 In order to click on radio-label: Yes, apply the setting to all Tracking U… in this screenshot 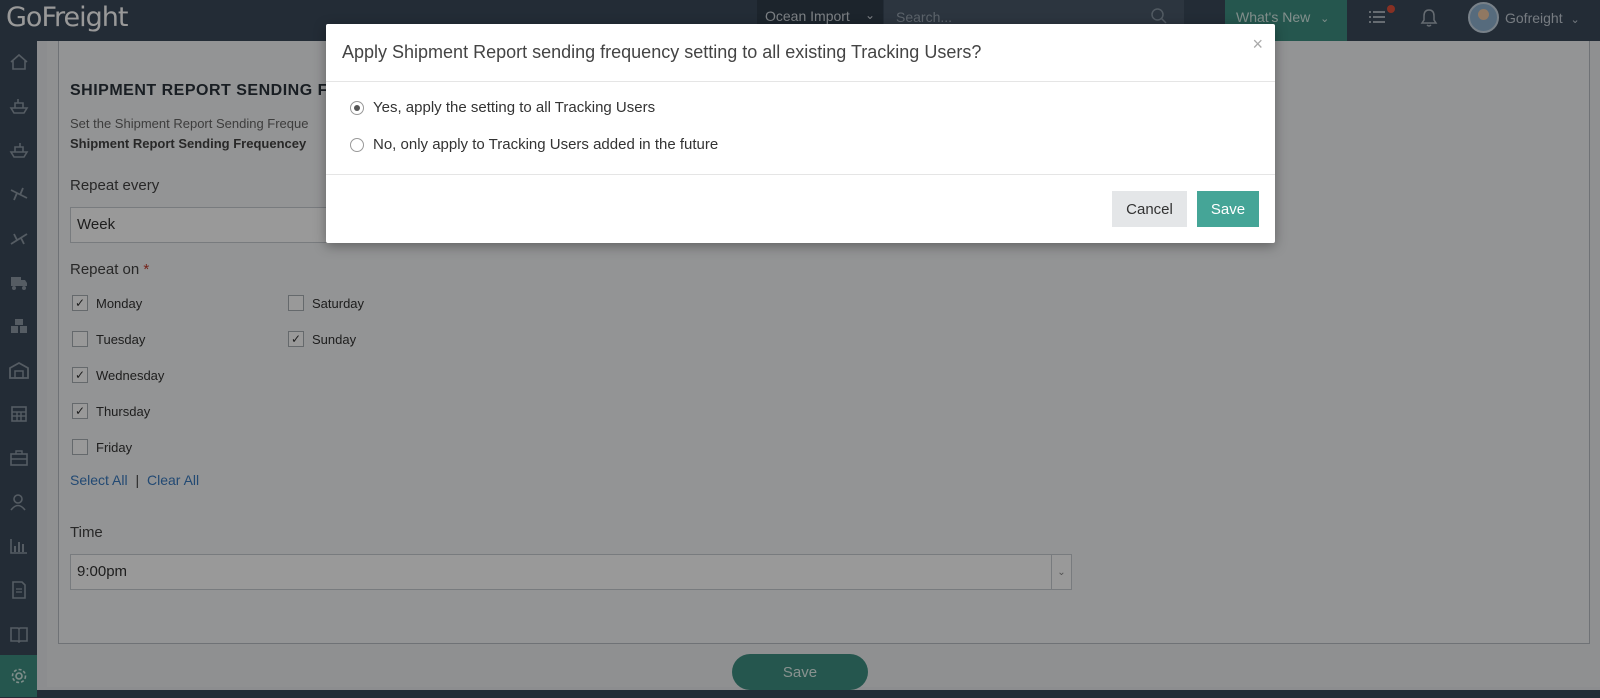, I will do `click(514, 107)`.